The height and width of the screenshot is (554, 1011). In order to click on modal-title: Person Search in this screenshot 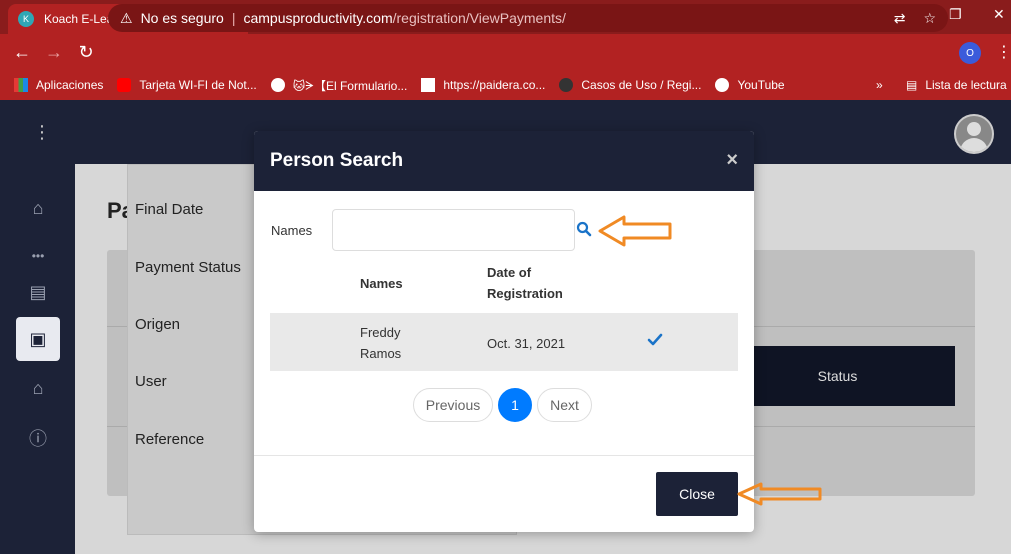, I will do `click(337, 160)`.